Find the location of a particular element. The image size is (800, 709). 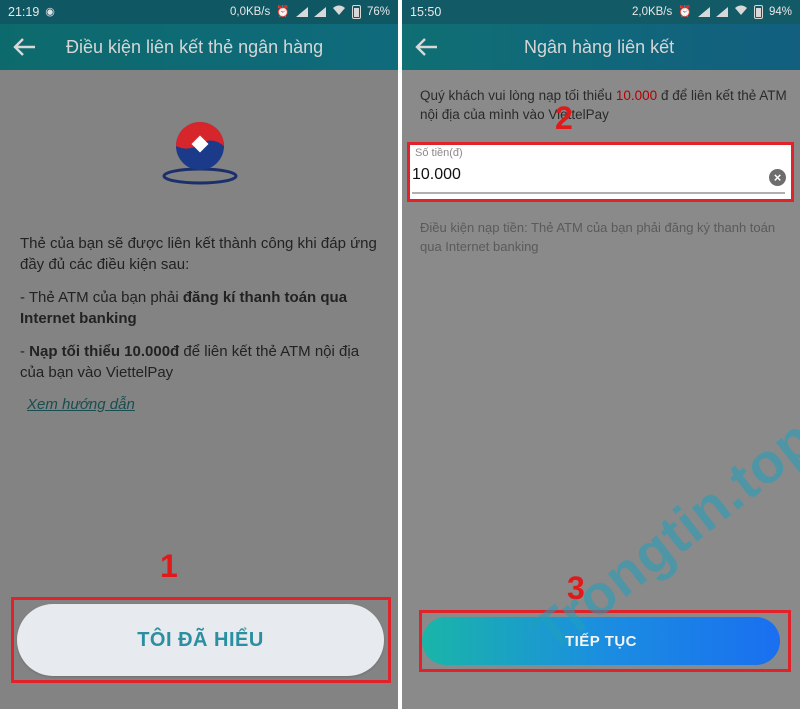

condition-2-prefix: - is located at coordinates (25, 351).